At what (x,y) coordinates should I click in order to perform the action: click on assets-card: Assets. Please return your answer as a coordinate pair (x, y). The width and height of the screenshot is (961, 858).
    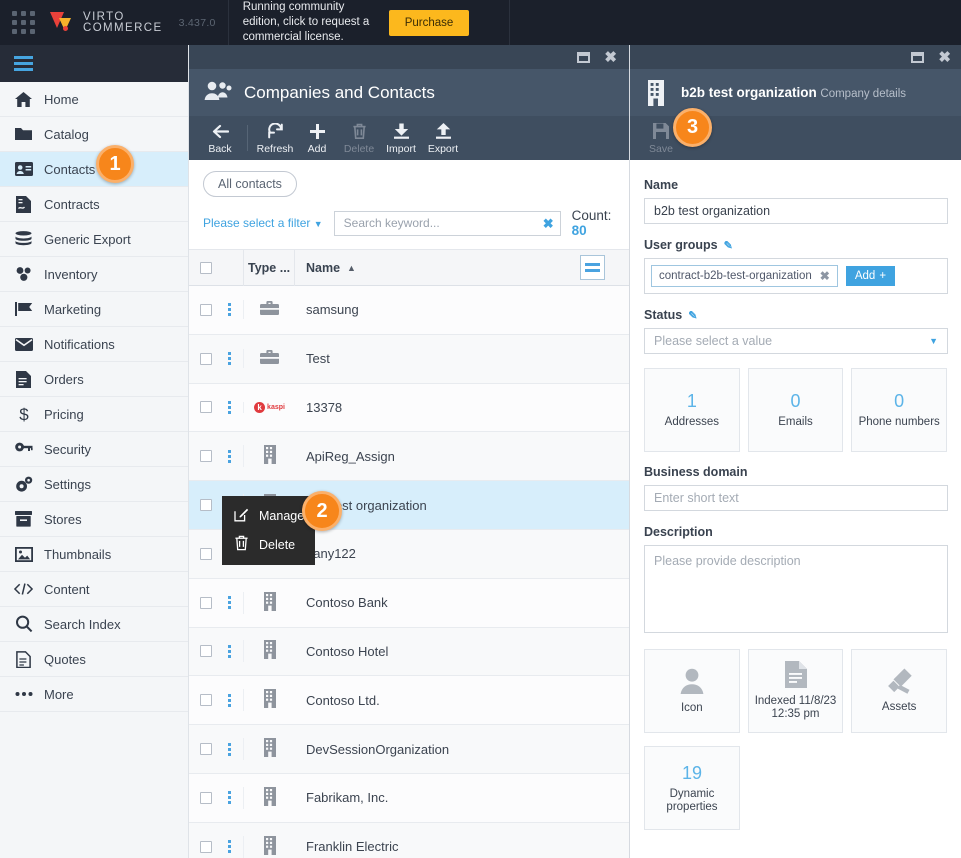
    Looking at the image, I should click on (899, 691).